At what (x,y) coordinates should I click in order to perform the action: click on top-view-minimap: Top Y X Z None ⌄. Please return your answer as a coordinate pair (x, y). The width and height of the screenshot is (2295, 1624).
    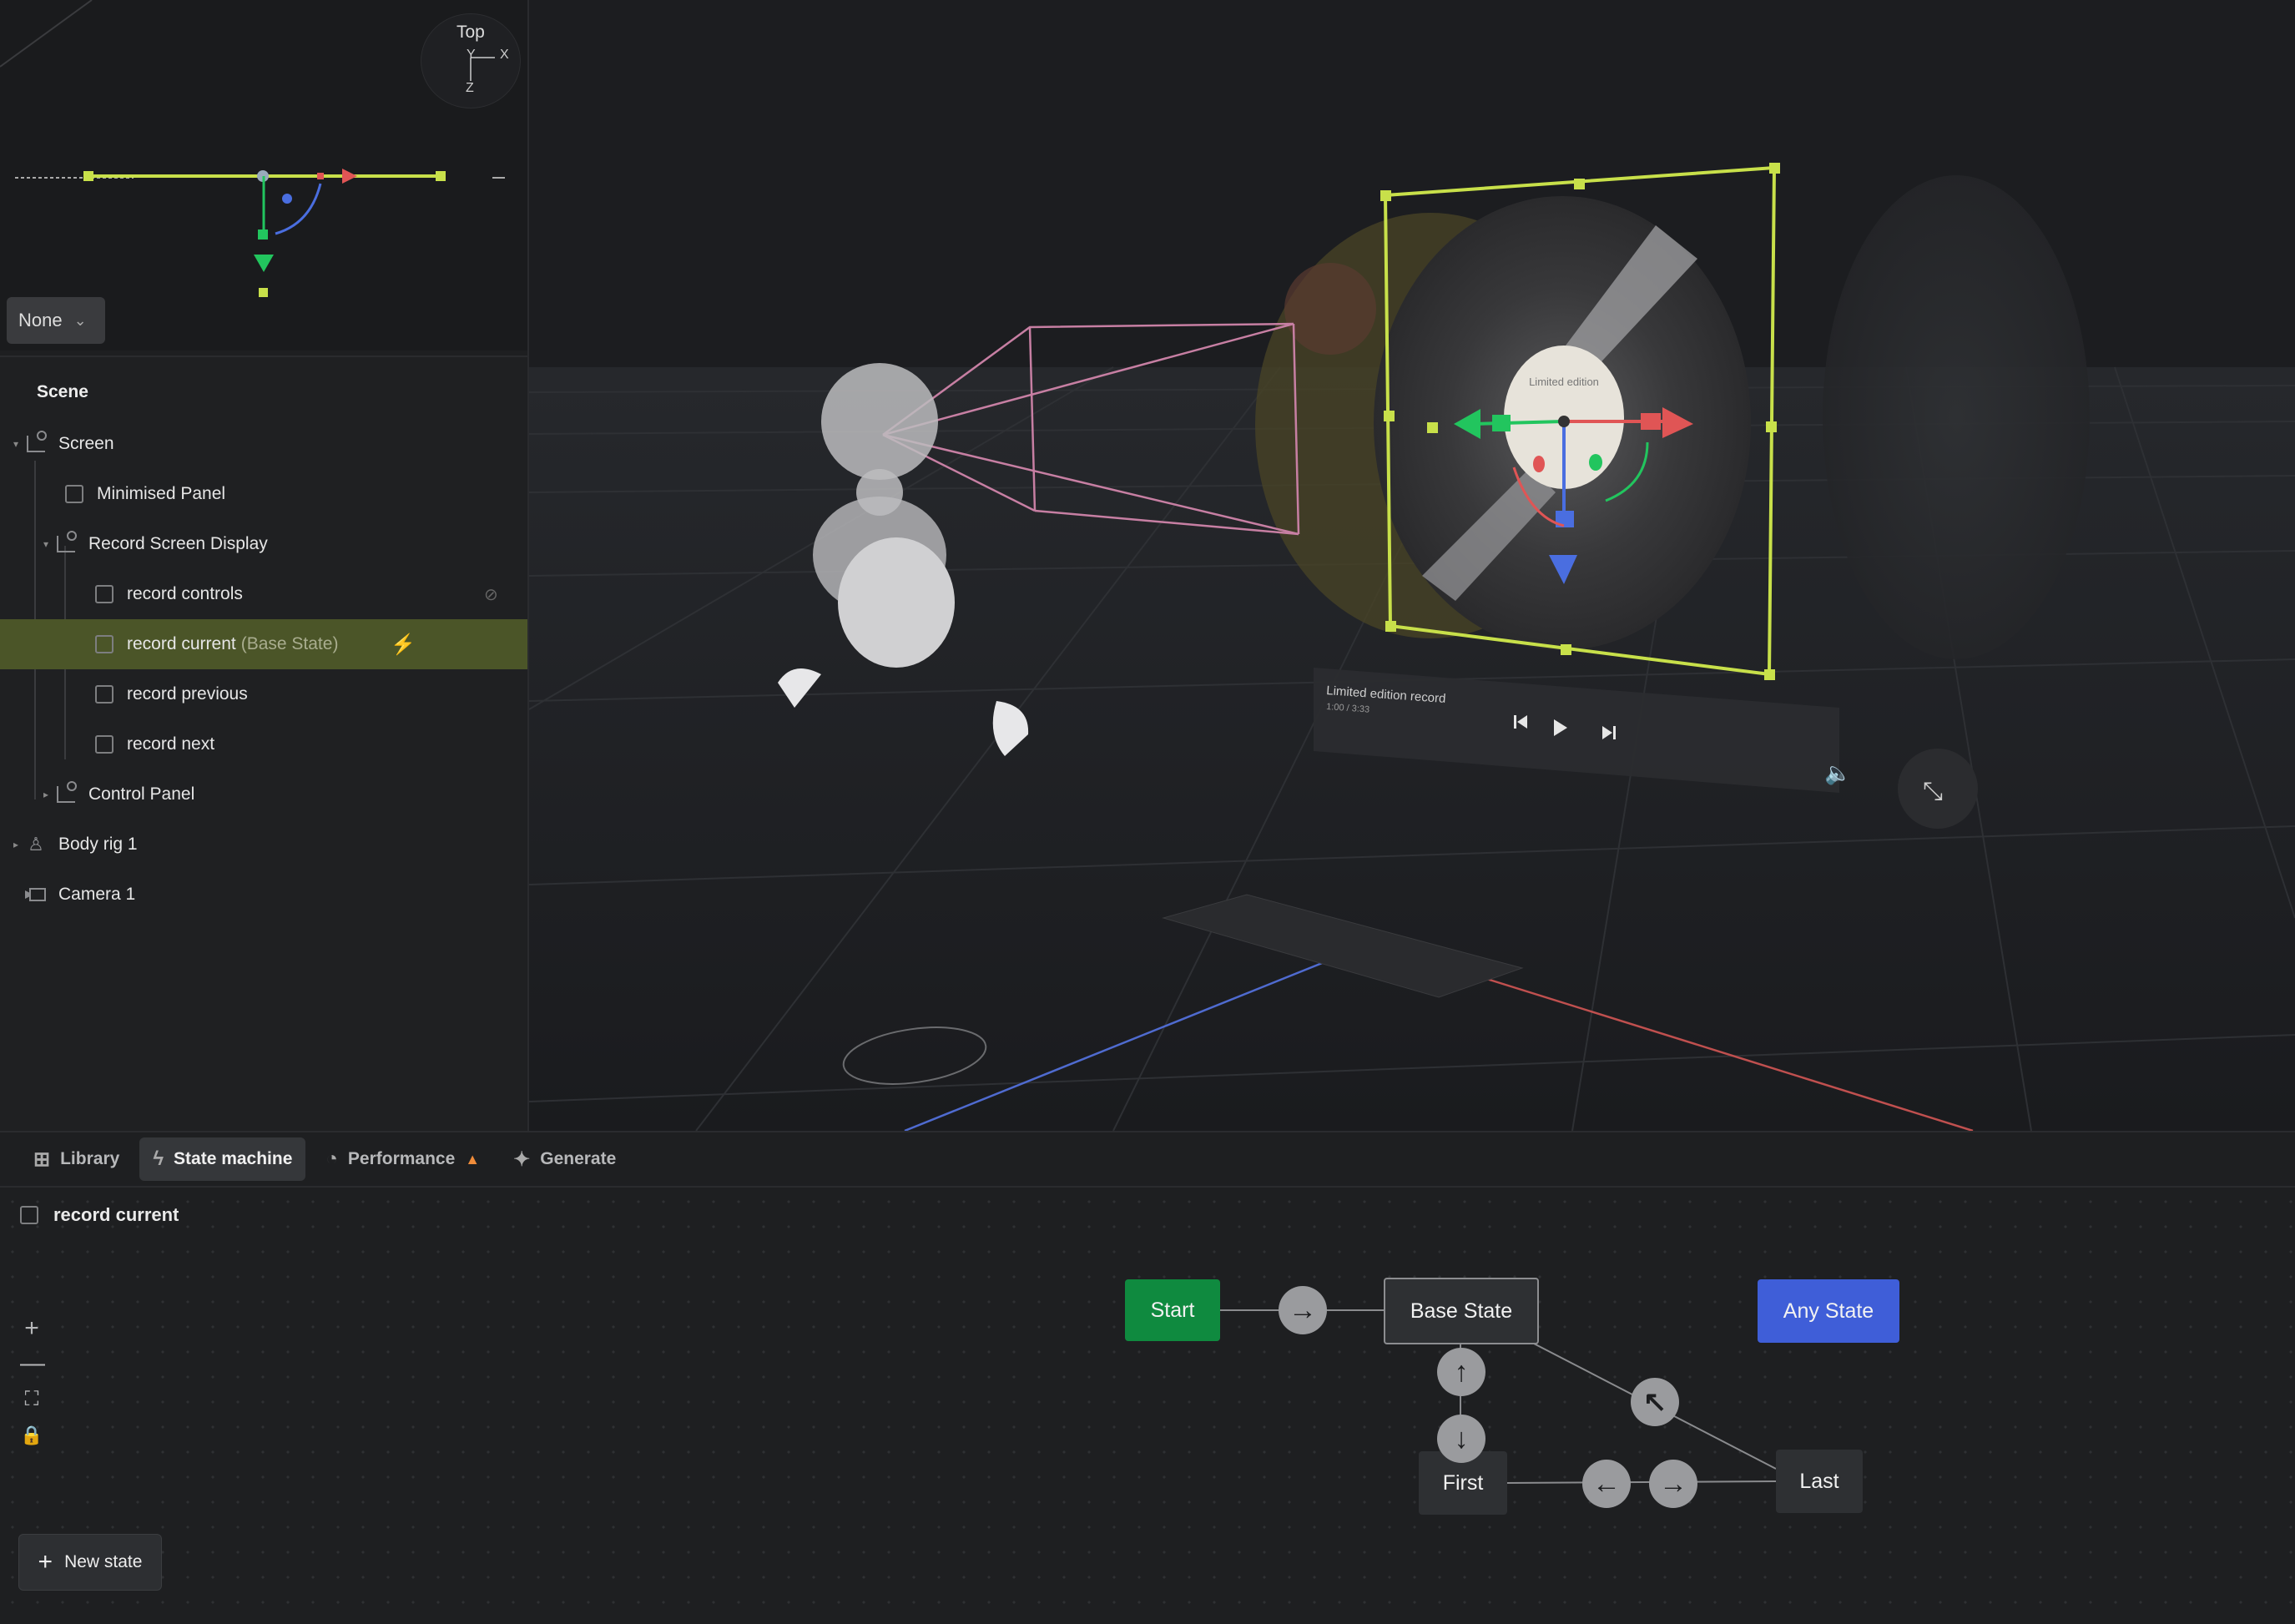
    Looking at the image, I should click on (264, 176).